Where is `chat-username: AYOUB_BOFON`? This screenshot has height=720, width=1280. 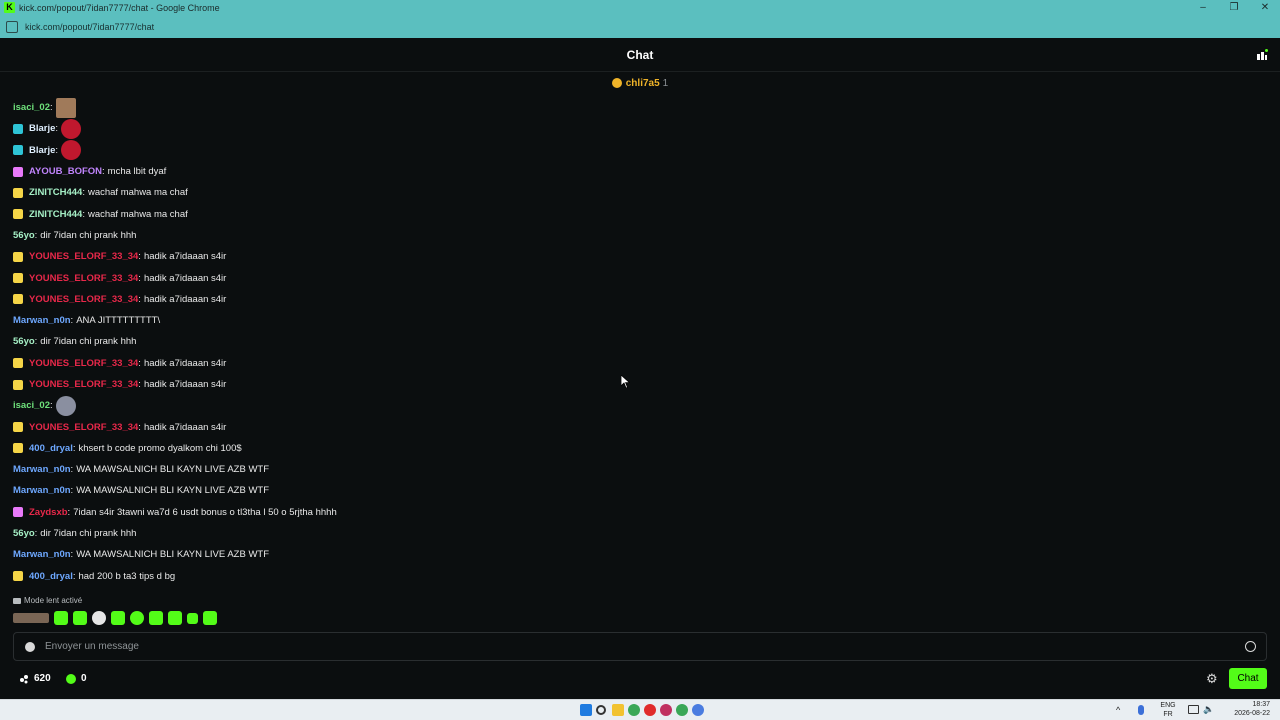
chat-username: AYOUB_BOFON is located at coordinates (65, 171).